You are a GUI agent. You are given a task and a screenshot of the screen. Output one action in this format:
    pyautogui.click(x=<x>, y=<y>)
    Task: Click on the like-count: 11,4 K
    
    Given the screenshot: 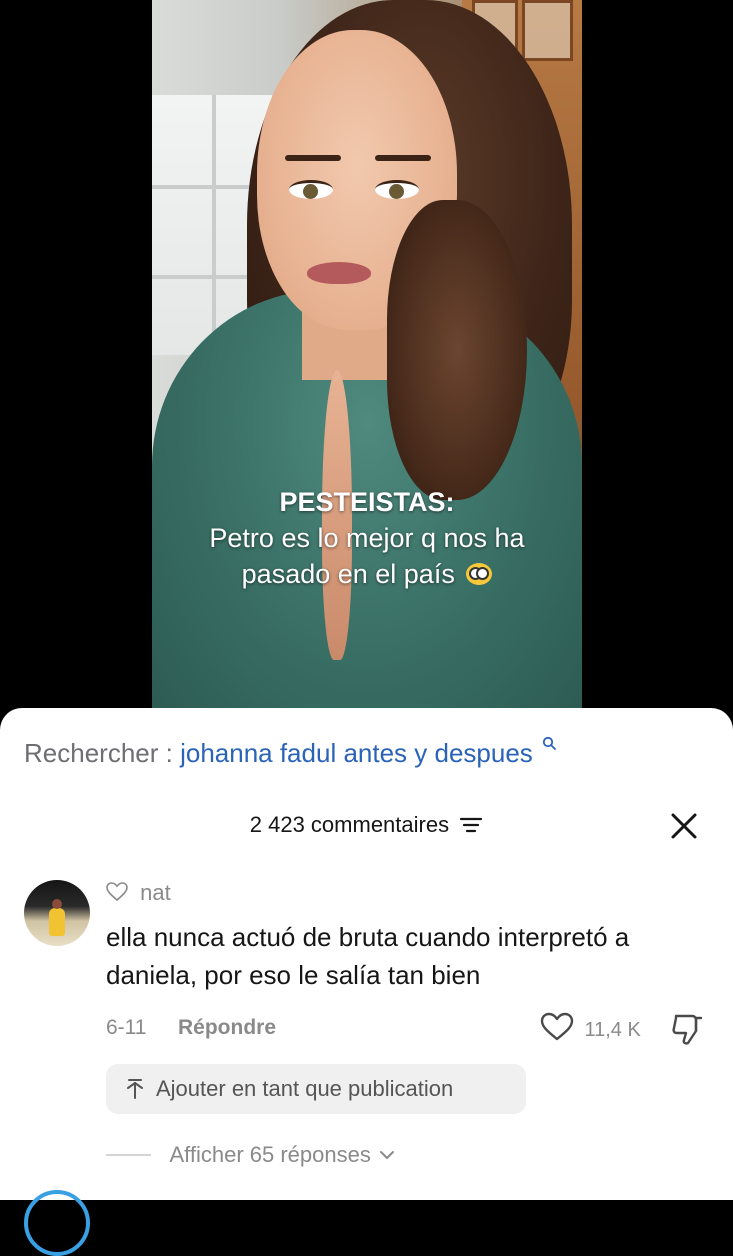 What is the action you would take?
    pyautogui.click(x=612, y=1030)
    